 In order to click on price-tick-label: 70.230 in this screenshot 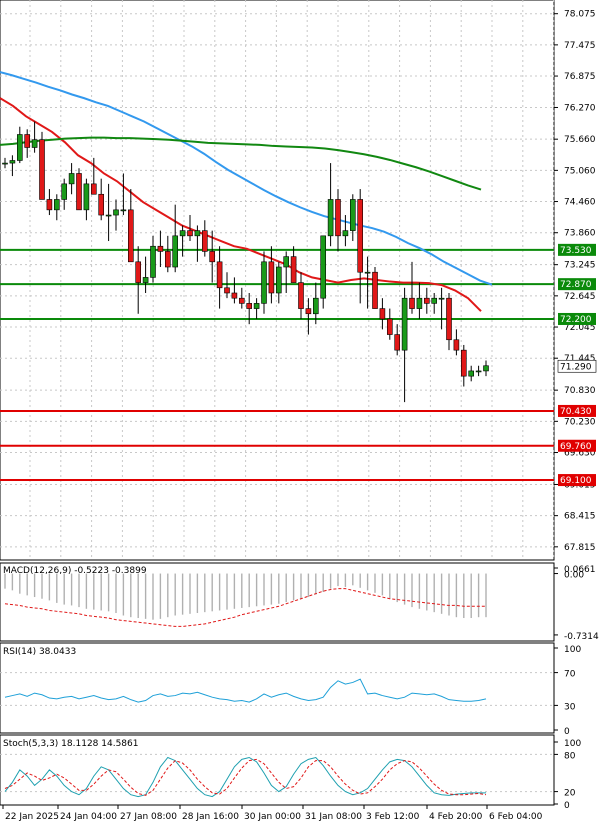, I will do `click(580, 422)`.